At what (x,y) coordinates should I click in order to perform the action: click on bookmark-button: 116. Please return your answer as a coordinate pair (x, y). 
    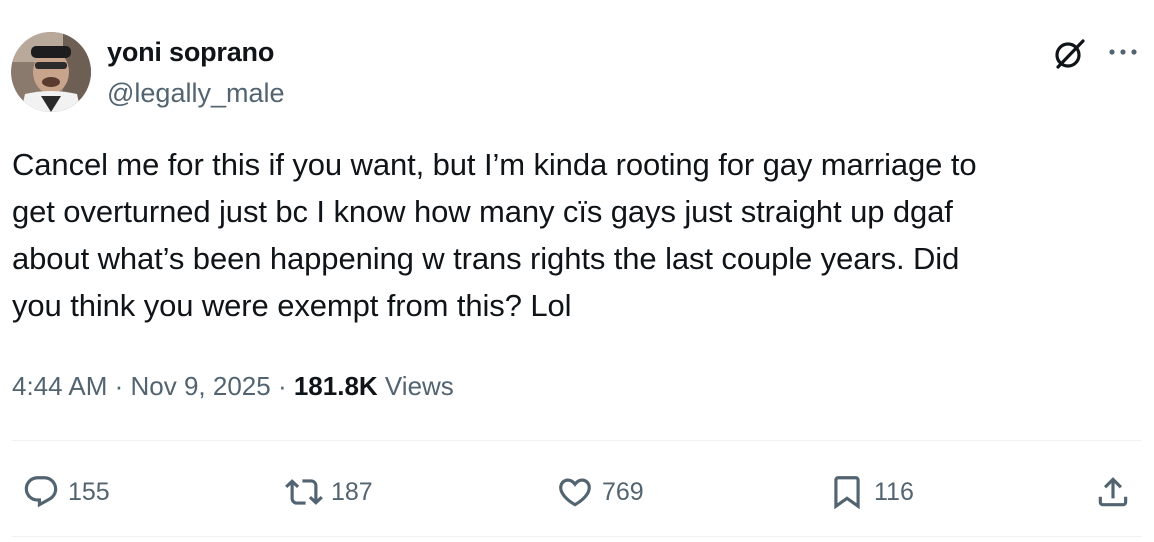
    Looking at the image, I should click on (871, 492).